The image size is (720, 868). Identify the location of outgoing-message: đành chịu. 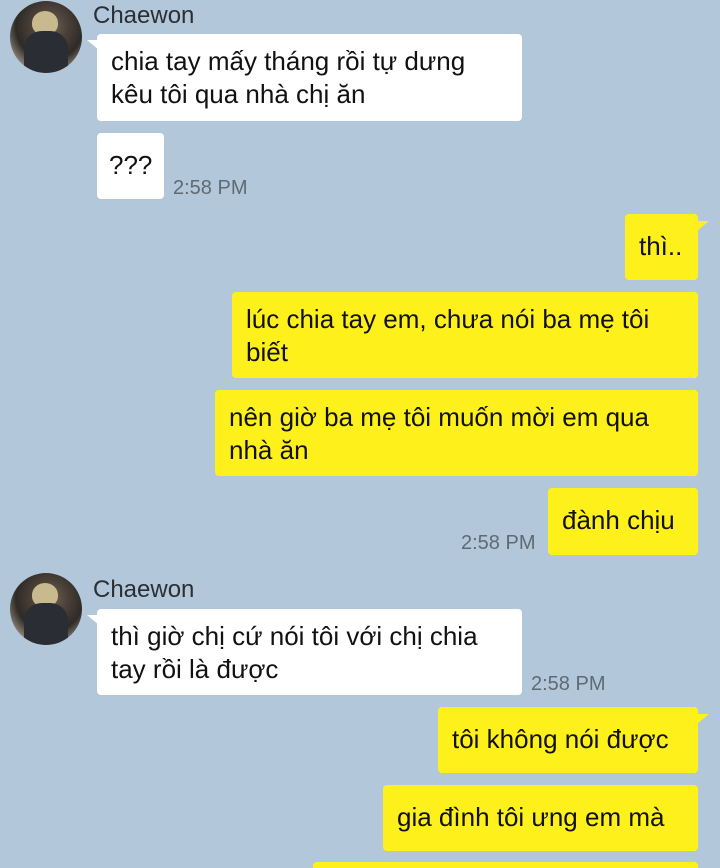
(623, 521).